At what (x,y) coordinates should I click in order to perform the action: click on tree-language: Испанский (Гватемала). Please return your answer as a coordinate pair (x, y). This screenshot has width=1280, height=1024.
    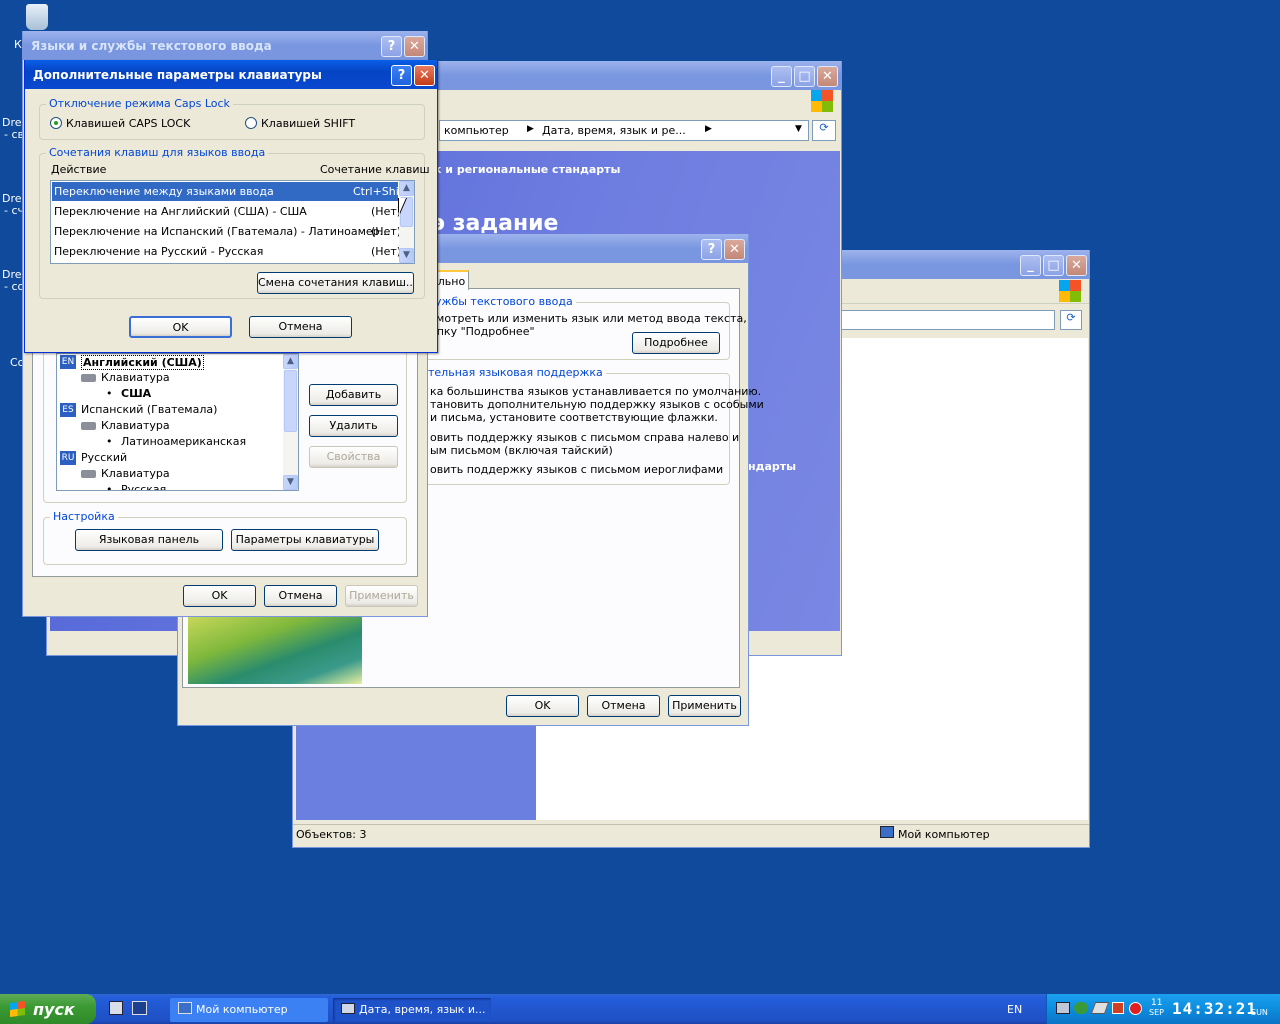
    Looking at the image, I should click on (149, 409).